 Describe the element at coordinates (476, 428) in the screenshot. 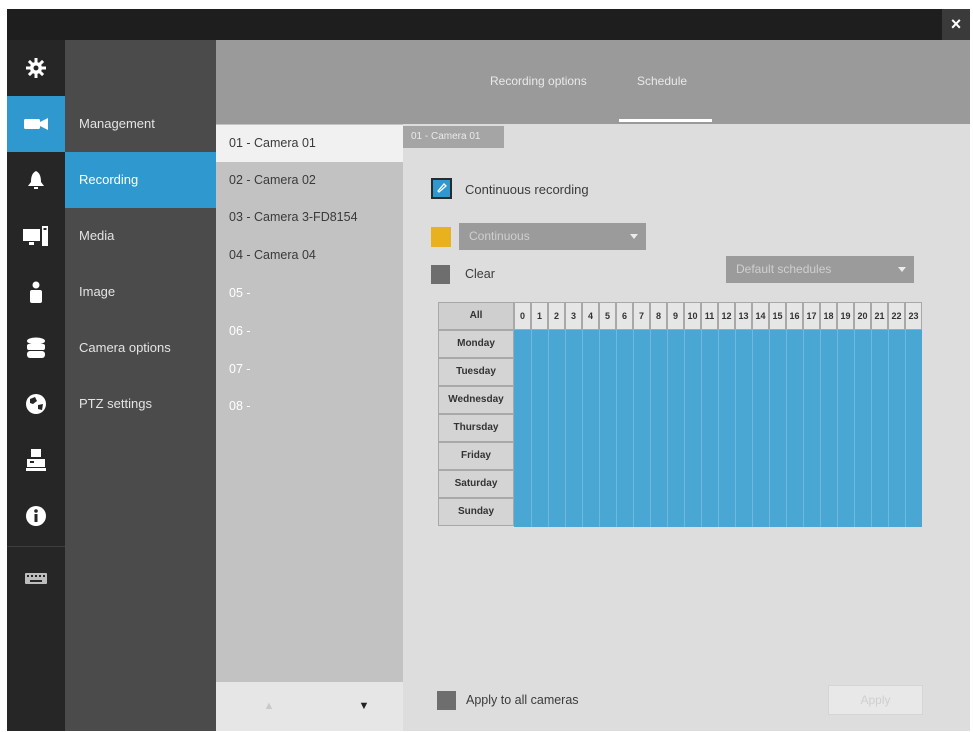

I see `day-row-header: Thursday` at that location.